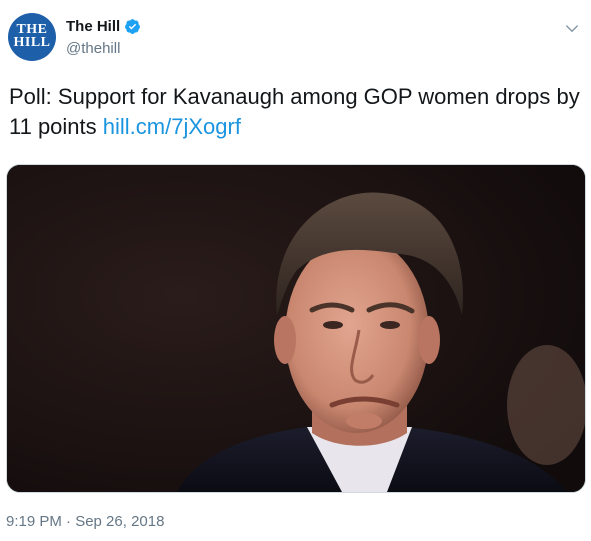  What do you see at coordinates (32, 42) in the screenshot?
I see `avatar-text-line2: HILL` at bounding box center [32, 42].